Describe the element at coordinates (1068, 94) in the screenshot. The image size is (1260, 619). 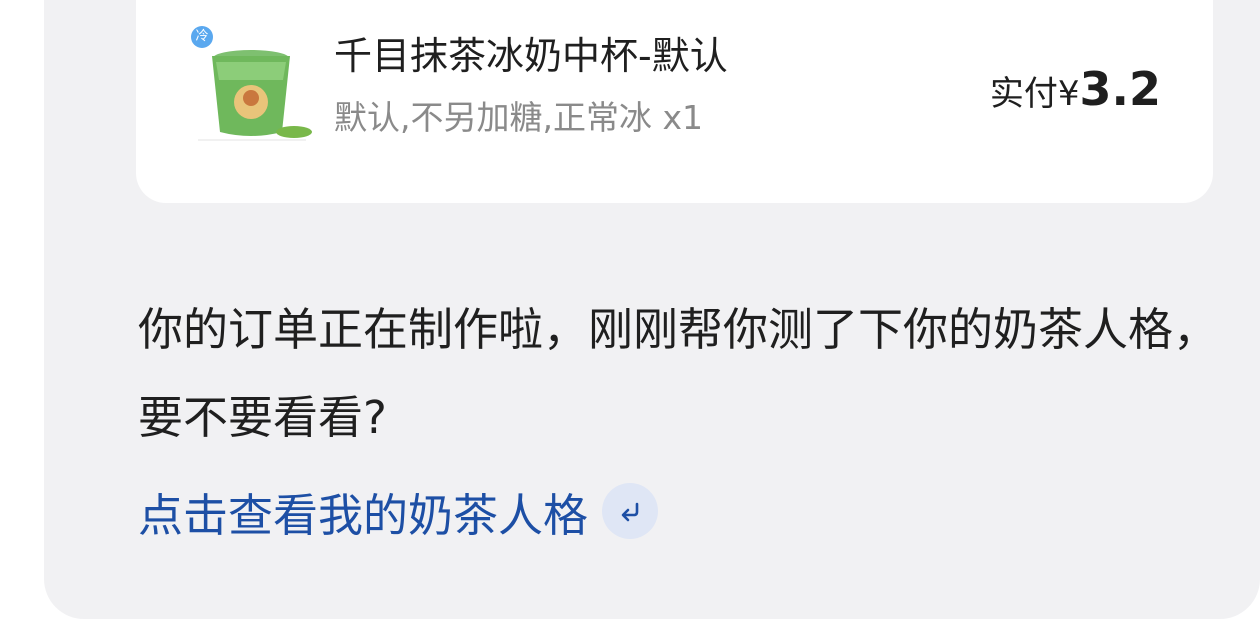
I see `price-currency: ¥` at that location.